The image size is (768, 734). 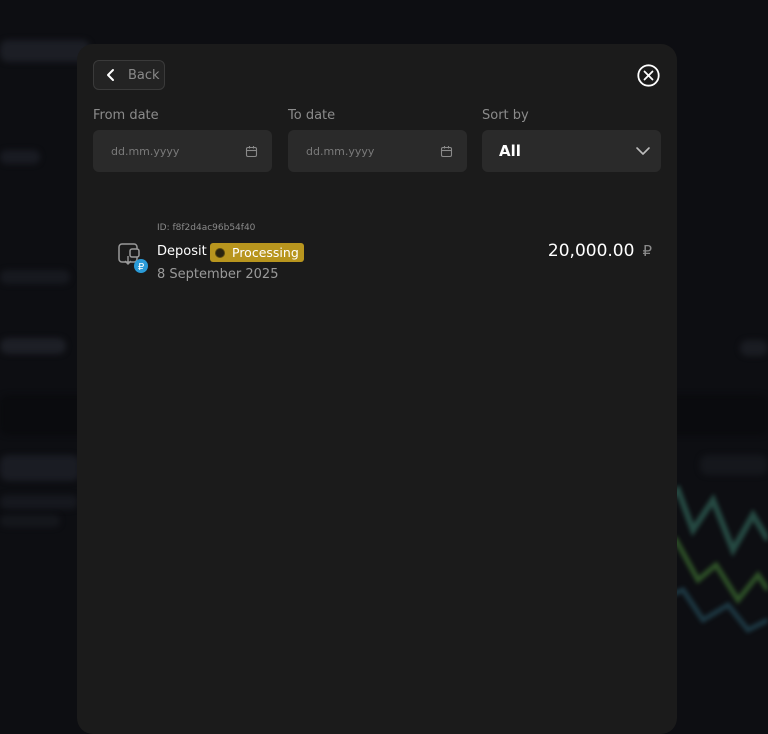 I want to click on sort-by-value: All, so click(x=510, y=151).